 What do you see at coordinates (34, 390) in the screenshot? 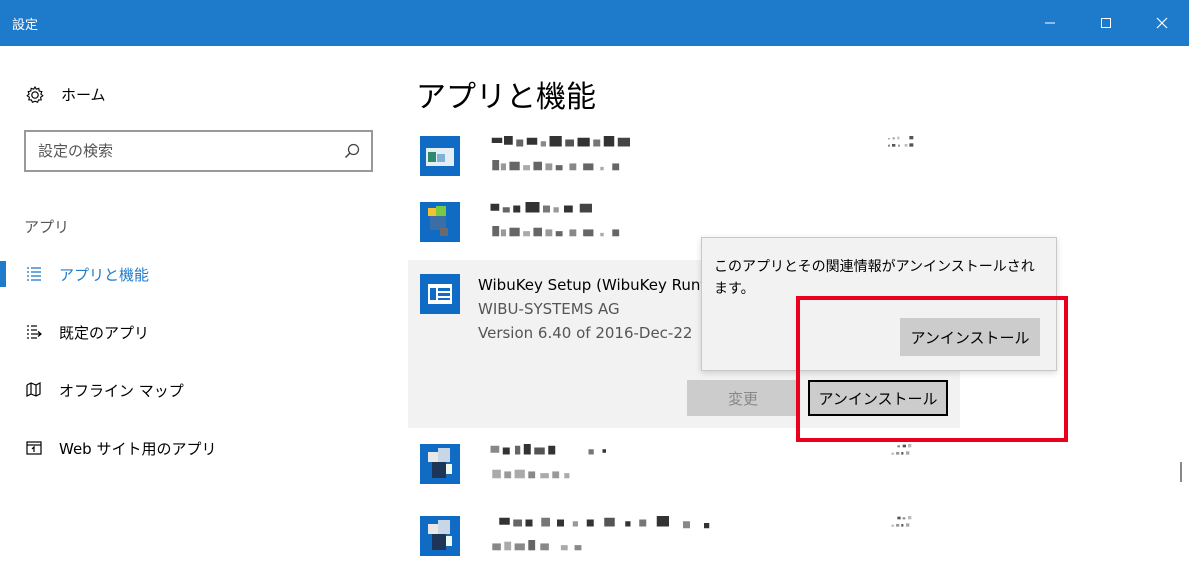
I see `map-icon` at bounding box center [34, 390].